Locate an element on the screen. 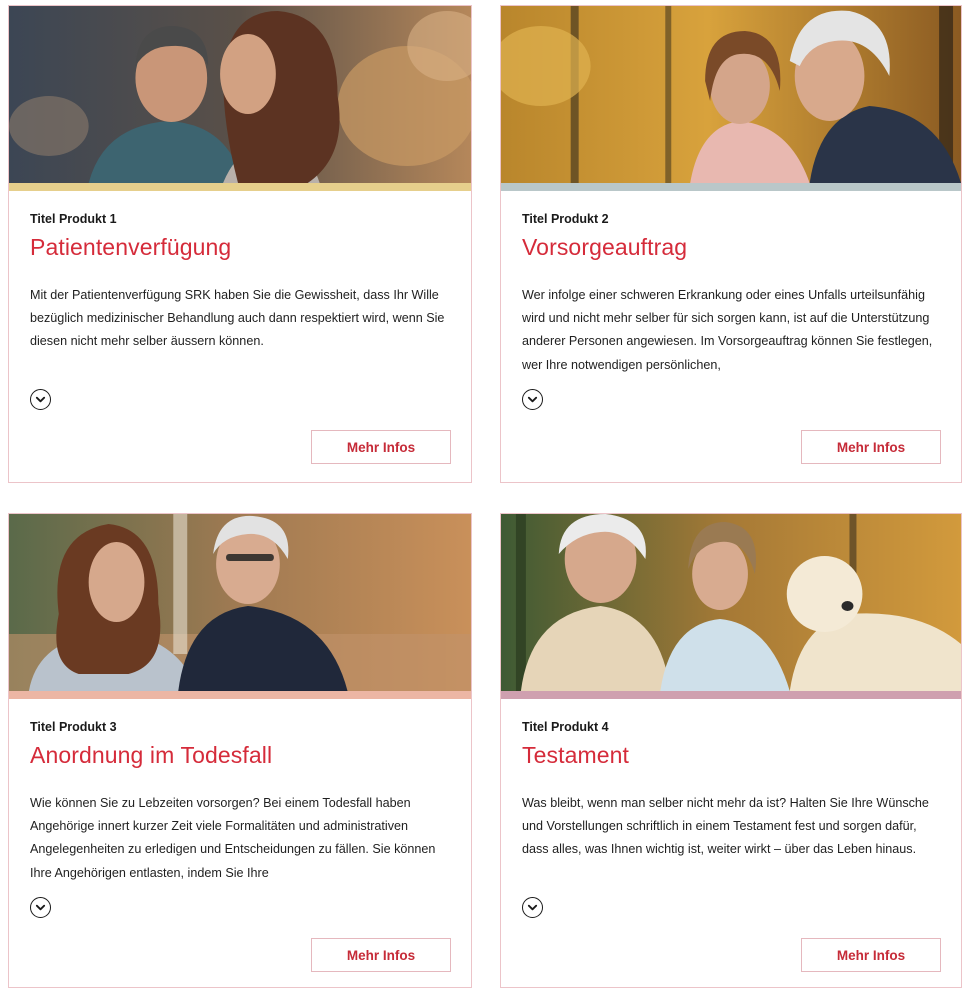  product-label: Titel Produkt 4 is located at coordinates (565, 727).